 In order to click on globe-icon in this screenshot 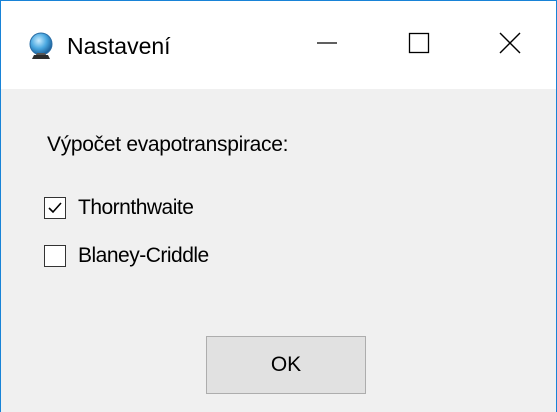, I will do `click(41, 46)`.